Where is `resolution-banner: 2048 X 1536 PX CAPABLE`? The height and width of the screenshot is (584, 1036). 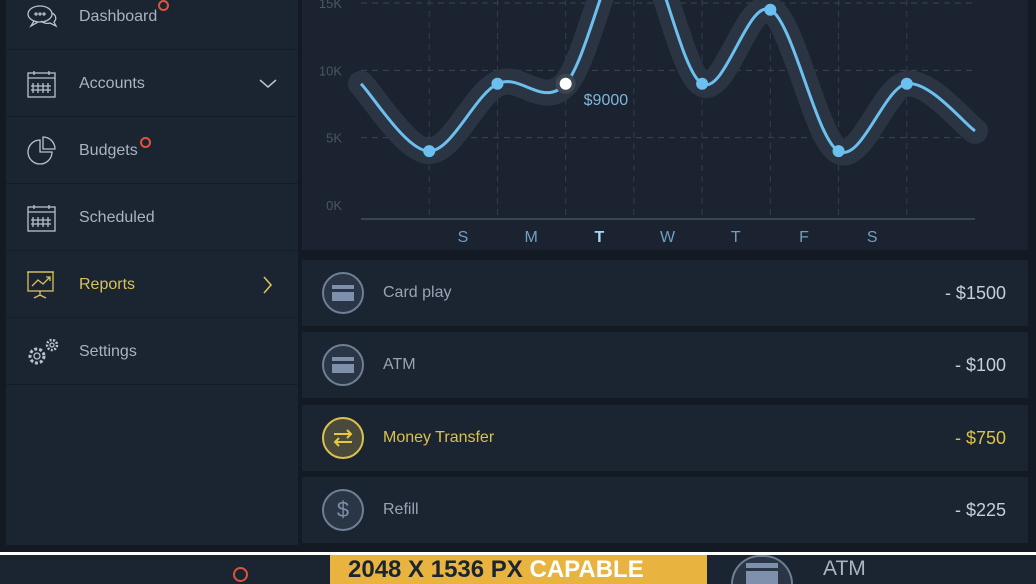
resolution-banner: 2048 X 1536 PX CAPABLE is located at coordinates (518, 569).